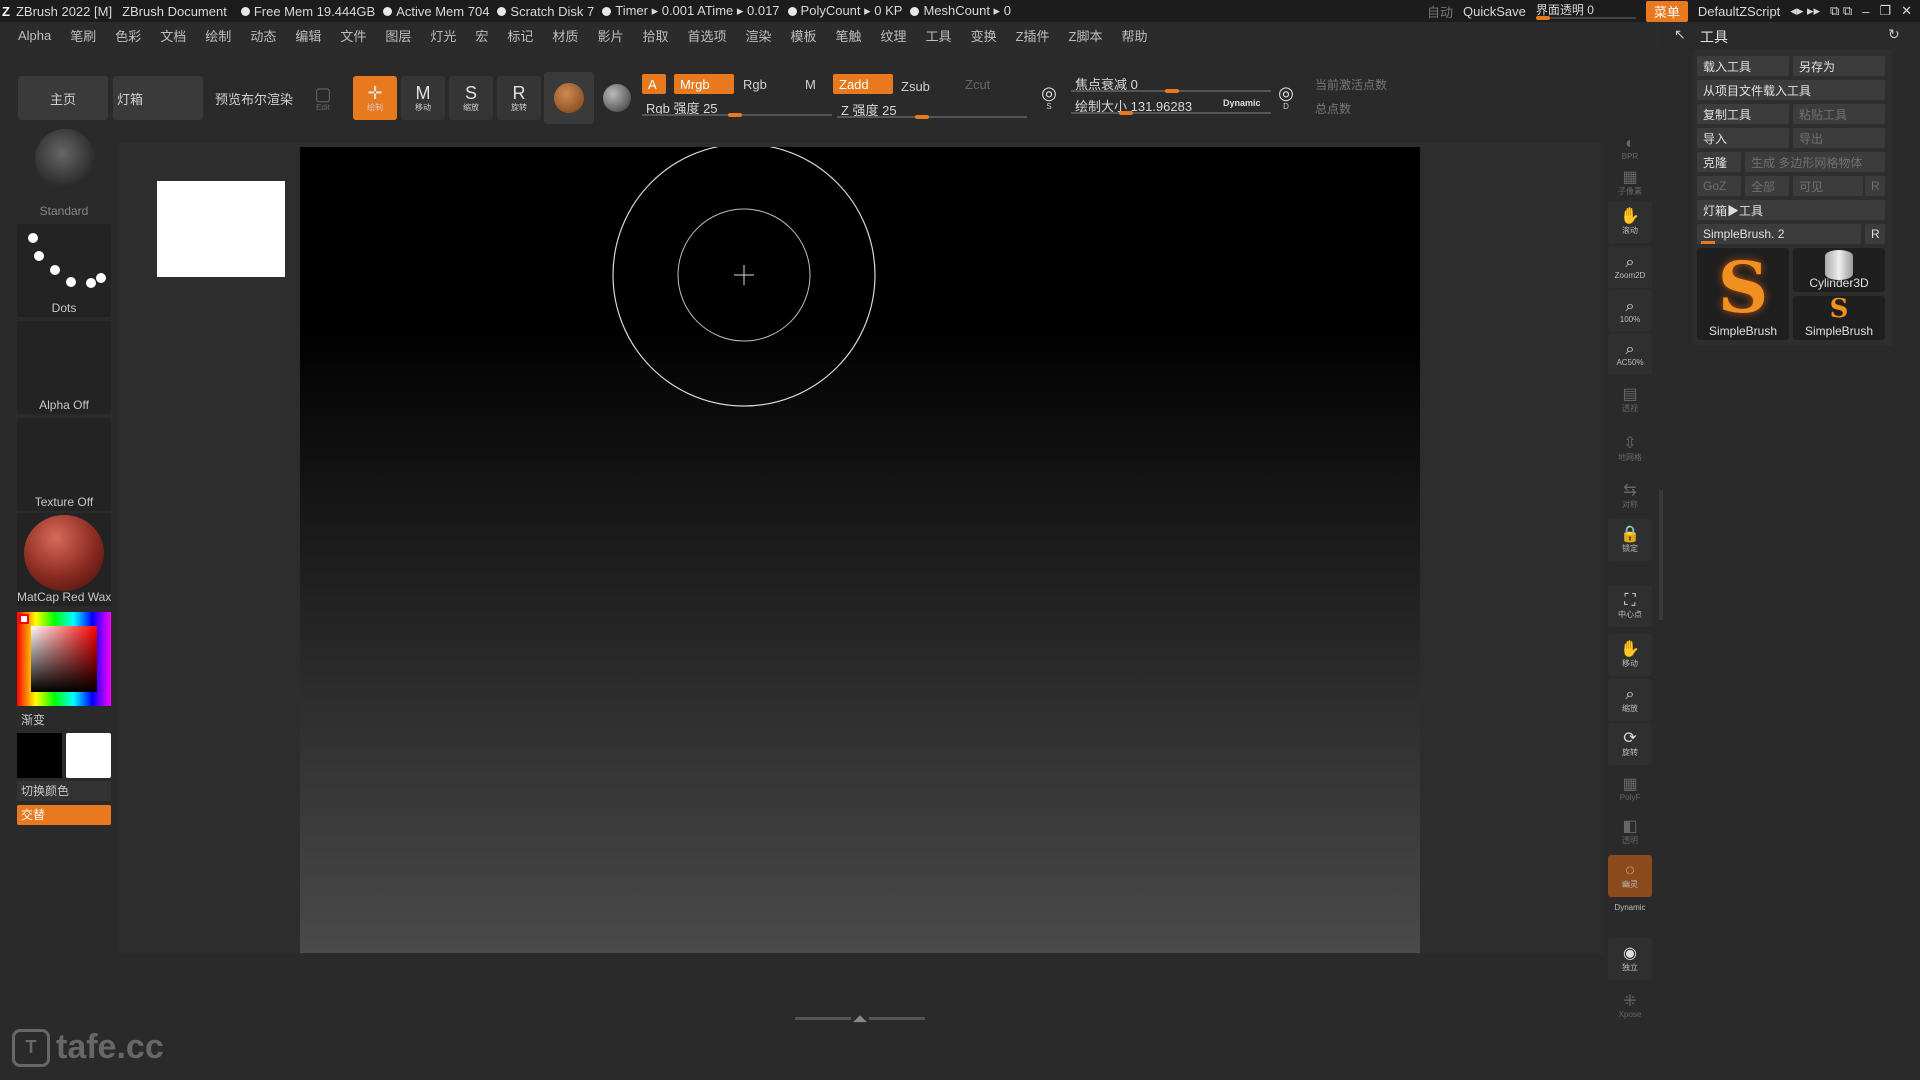 The width and height of the screenshot is (1920, 1080). Describe the element at coordinates (443, 35) in the screenshot. I see `menu-item: 灯光` at that location.